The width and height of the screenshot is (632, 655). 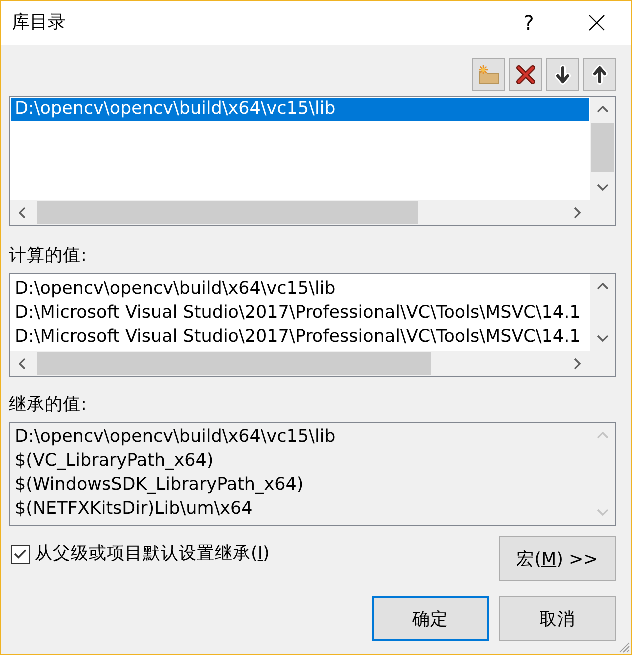 What do you see at coordinates (624, 647) in the screenshot?
I see `resize-grip-icon` at bounding box center [624, 647].